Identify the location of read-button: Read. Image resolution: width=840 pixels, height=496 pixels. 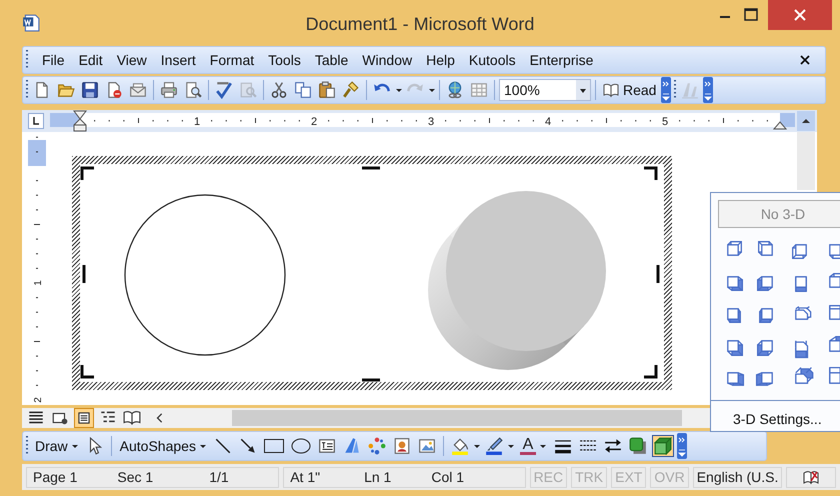
(630, 90).